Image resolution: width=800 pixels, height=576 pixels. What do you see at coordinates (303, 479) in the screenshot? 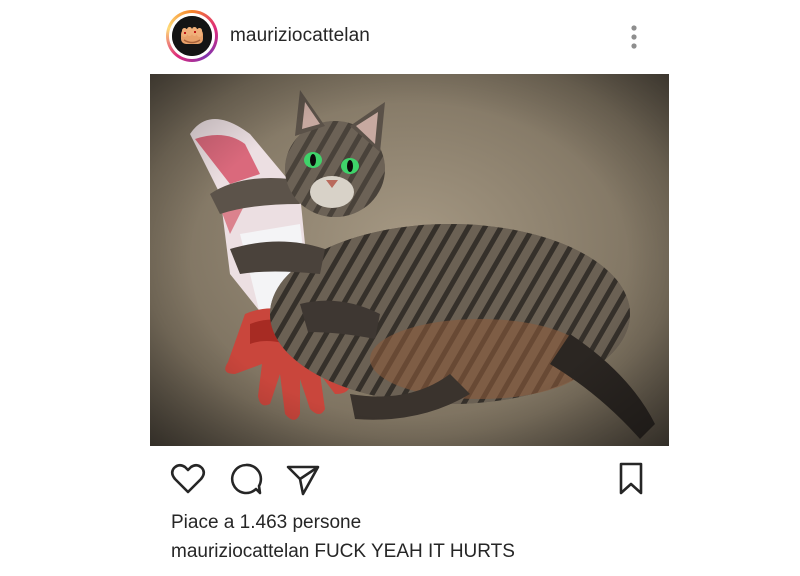
I see `paper-plane-icon` at bounding box center [303, 479].